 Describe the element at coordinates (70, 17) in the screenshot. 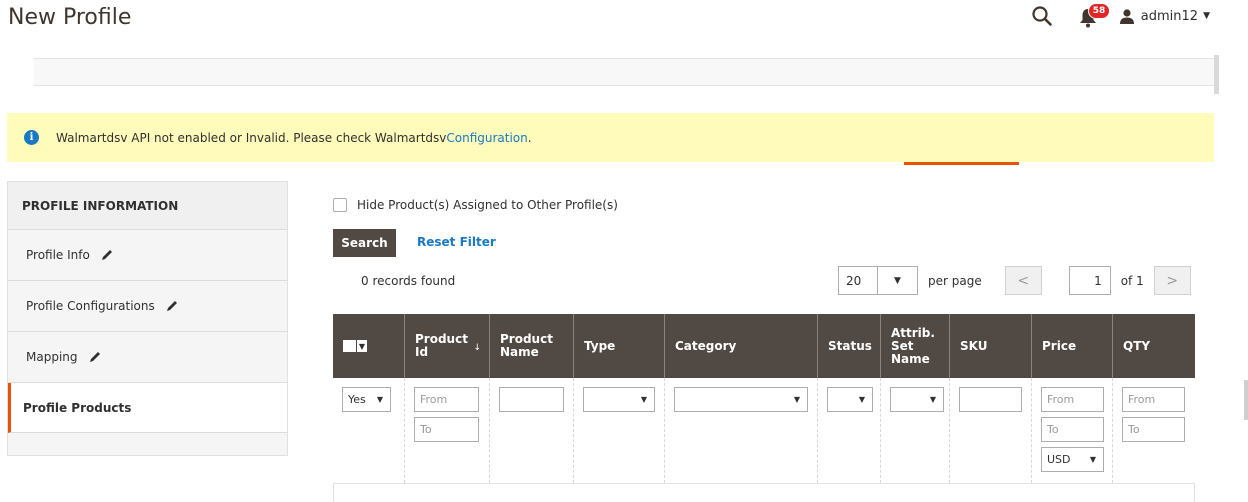

I see `page-title: New Profile` at that location.